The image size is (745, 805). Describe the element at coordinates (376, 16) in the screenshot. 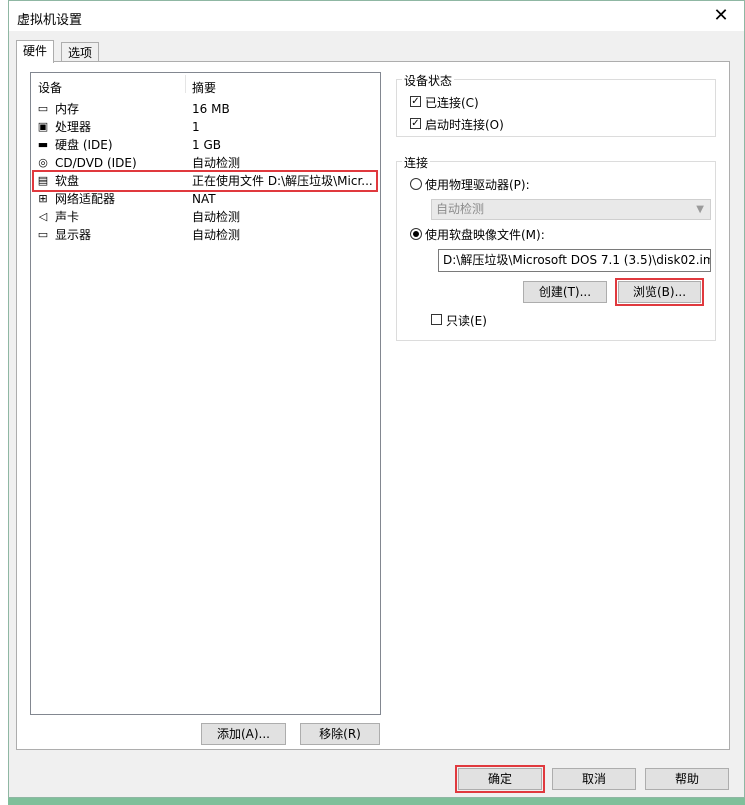

I see `title-bar: 虚拟机设置 ✕` at that location.